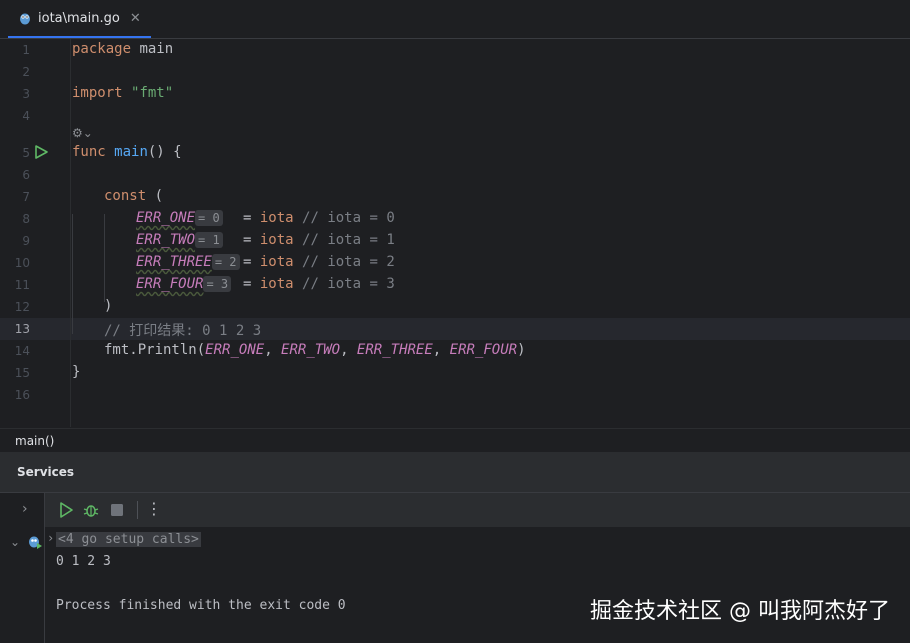  Describe the element at coordinates (740, 611) in the screenshot. I see `watermark: 掘金技术社区 @ 叫我阿杰好了` at that location.